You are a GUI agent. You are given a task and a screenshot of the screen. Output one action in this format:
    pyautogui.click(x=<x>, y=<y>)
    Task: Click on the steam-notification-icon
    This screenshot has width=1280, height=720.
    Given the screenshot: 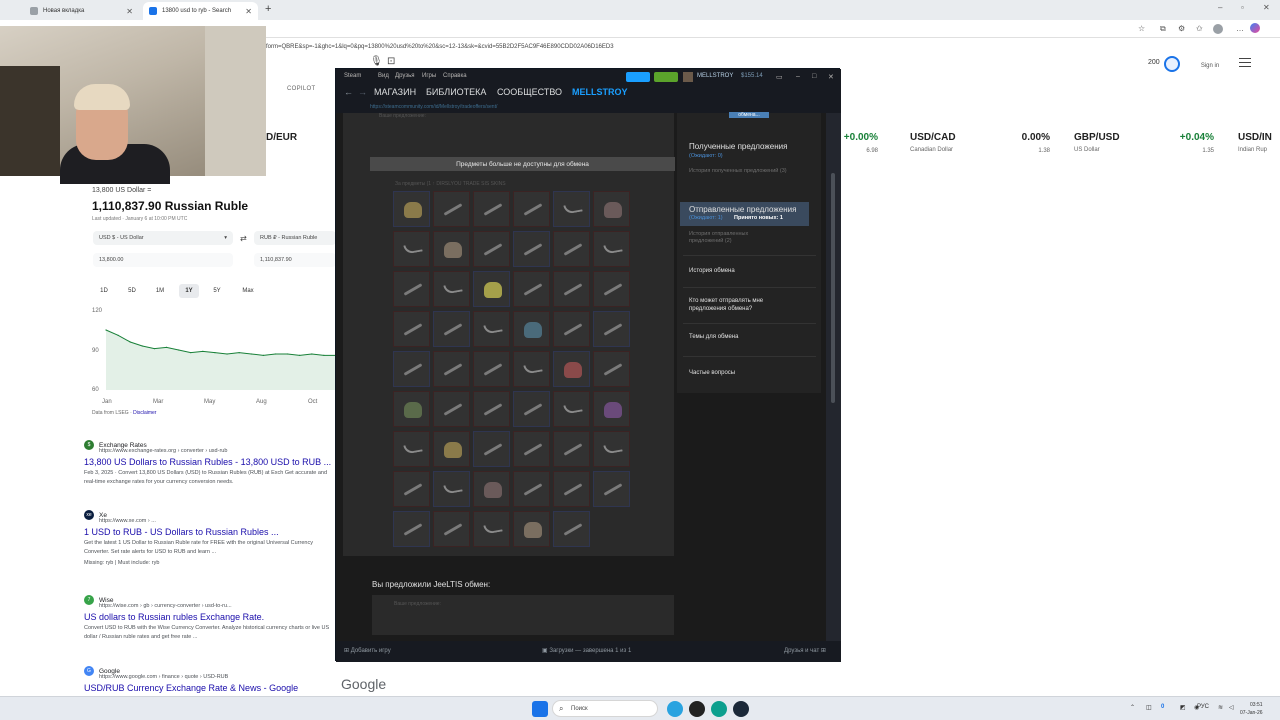 What is the action you would take?
    pyautogui.click(x=666, y=77)
    